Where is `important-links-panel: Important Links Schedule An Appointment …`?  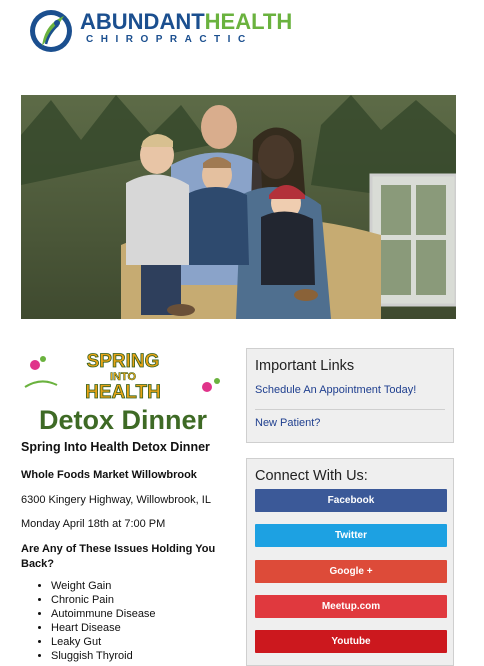
important-links-panel: Important Links Schedule An Appointment … is located at coordinates (350, 395).